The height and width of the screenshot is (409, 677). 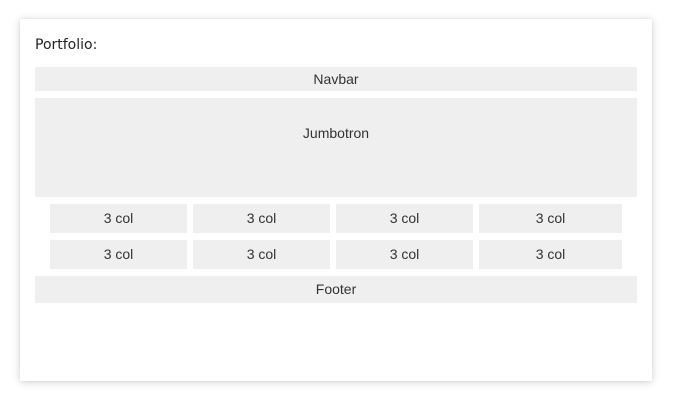 I want to click on page-title: Portfolio:, so click(x=66, y=45).